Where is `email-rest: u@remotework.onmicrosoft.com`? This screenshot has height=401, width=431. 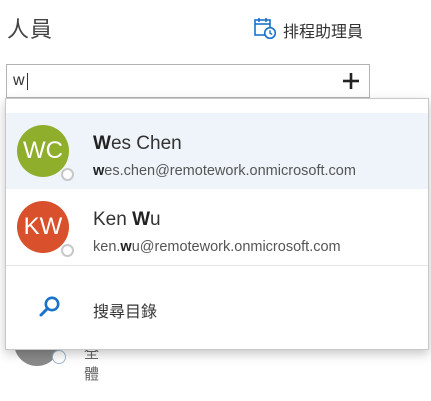
email-rest: u@remotework.onmicrosoft.com is located at coordinates (236, 247).